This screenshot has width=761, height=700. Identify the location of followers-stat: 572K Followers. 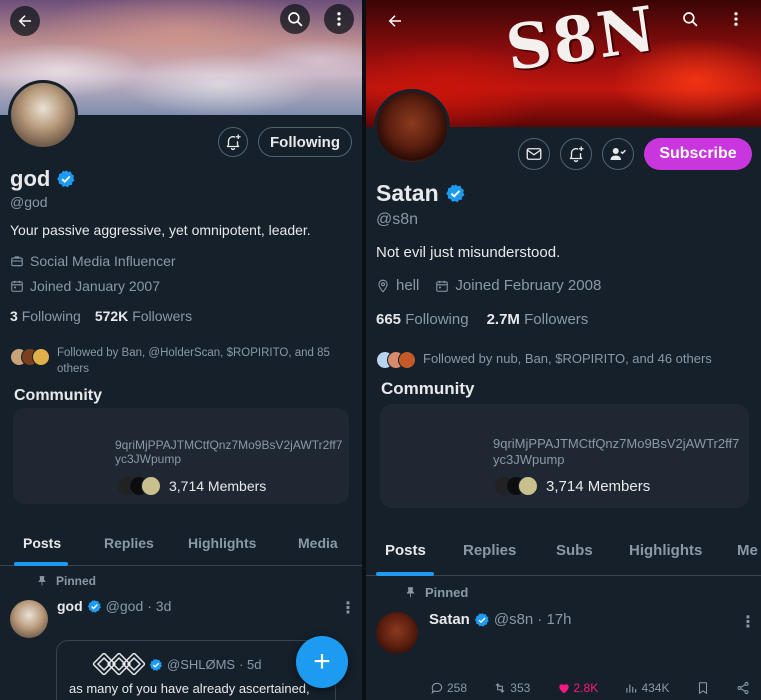
(143, 316).